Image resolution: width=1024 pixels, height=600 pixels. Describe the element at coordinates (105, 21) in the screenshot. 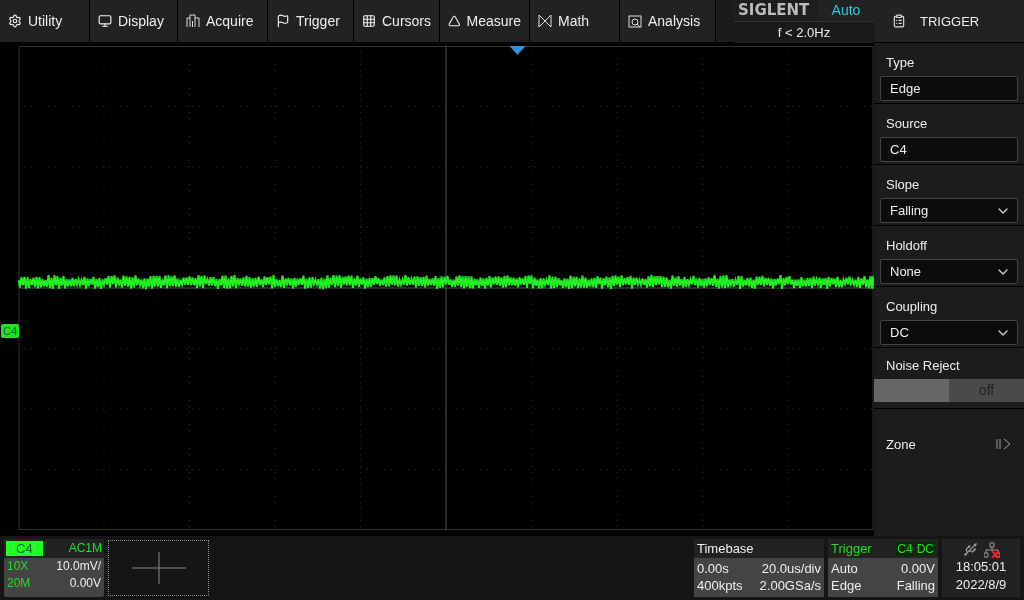

I see `monitor-icon` at that location.